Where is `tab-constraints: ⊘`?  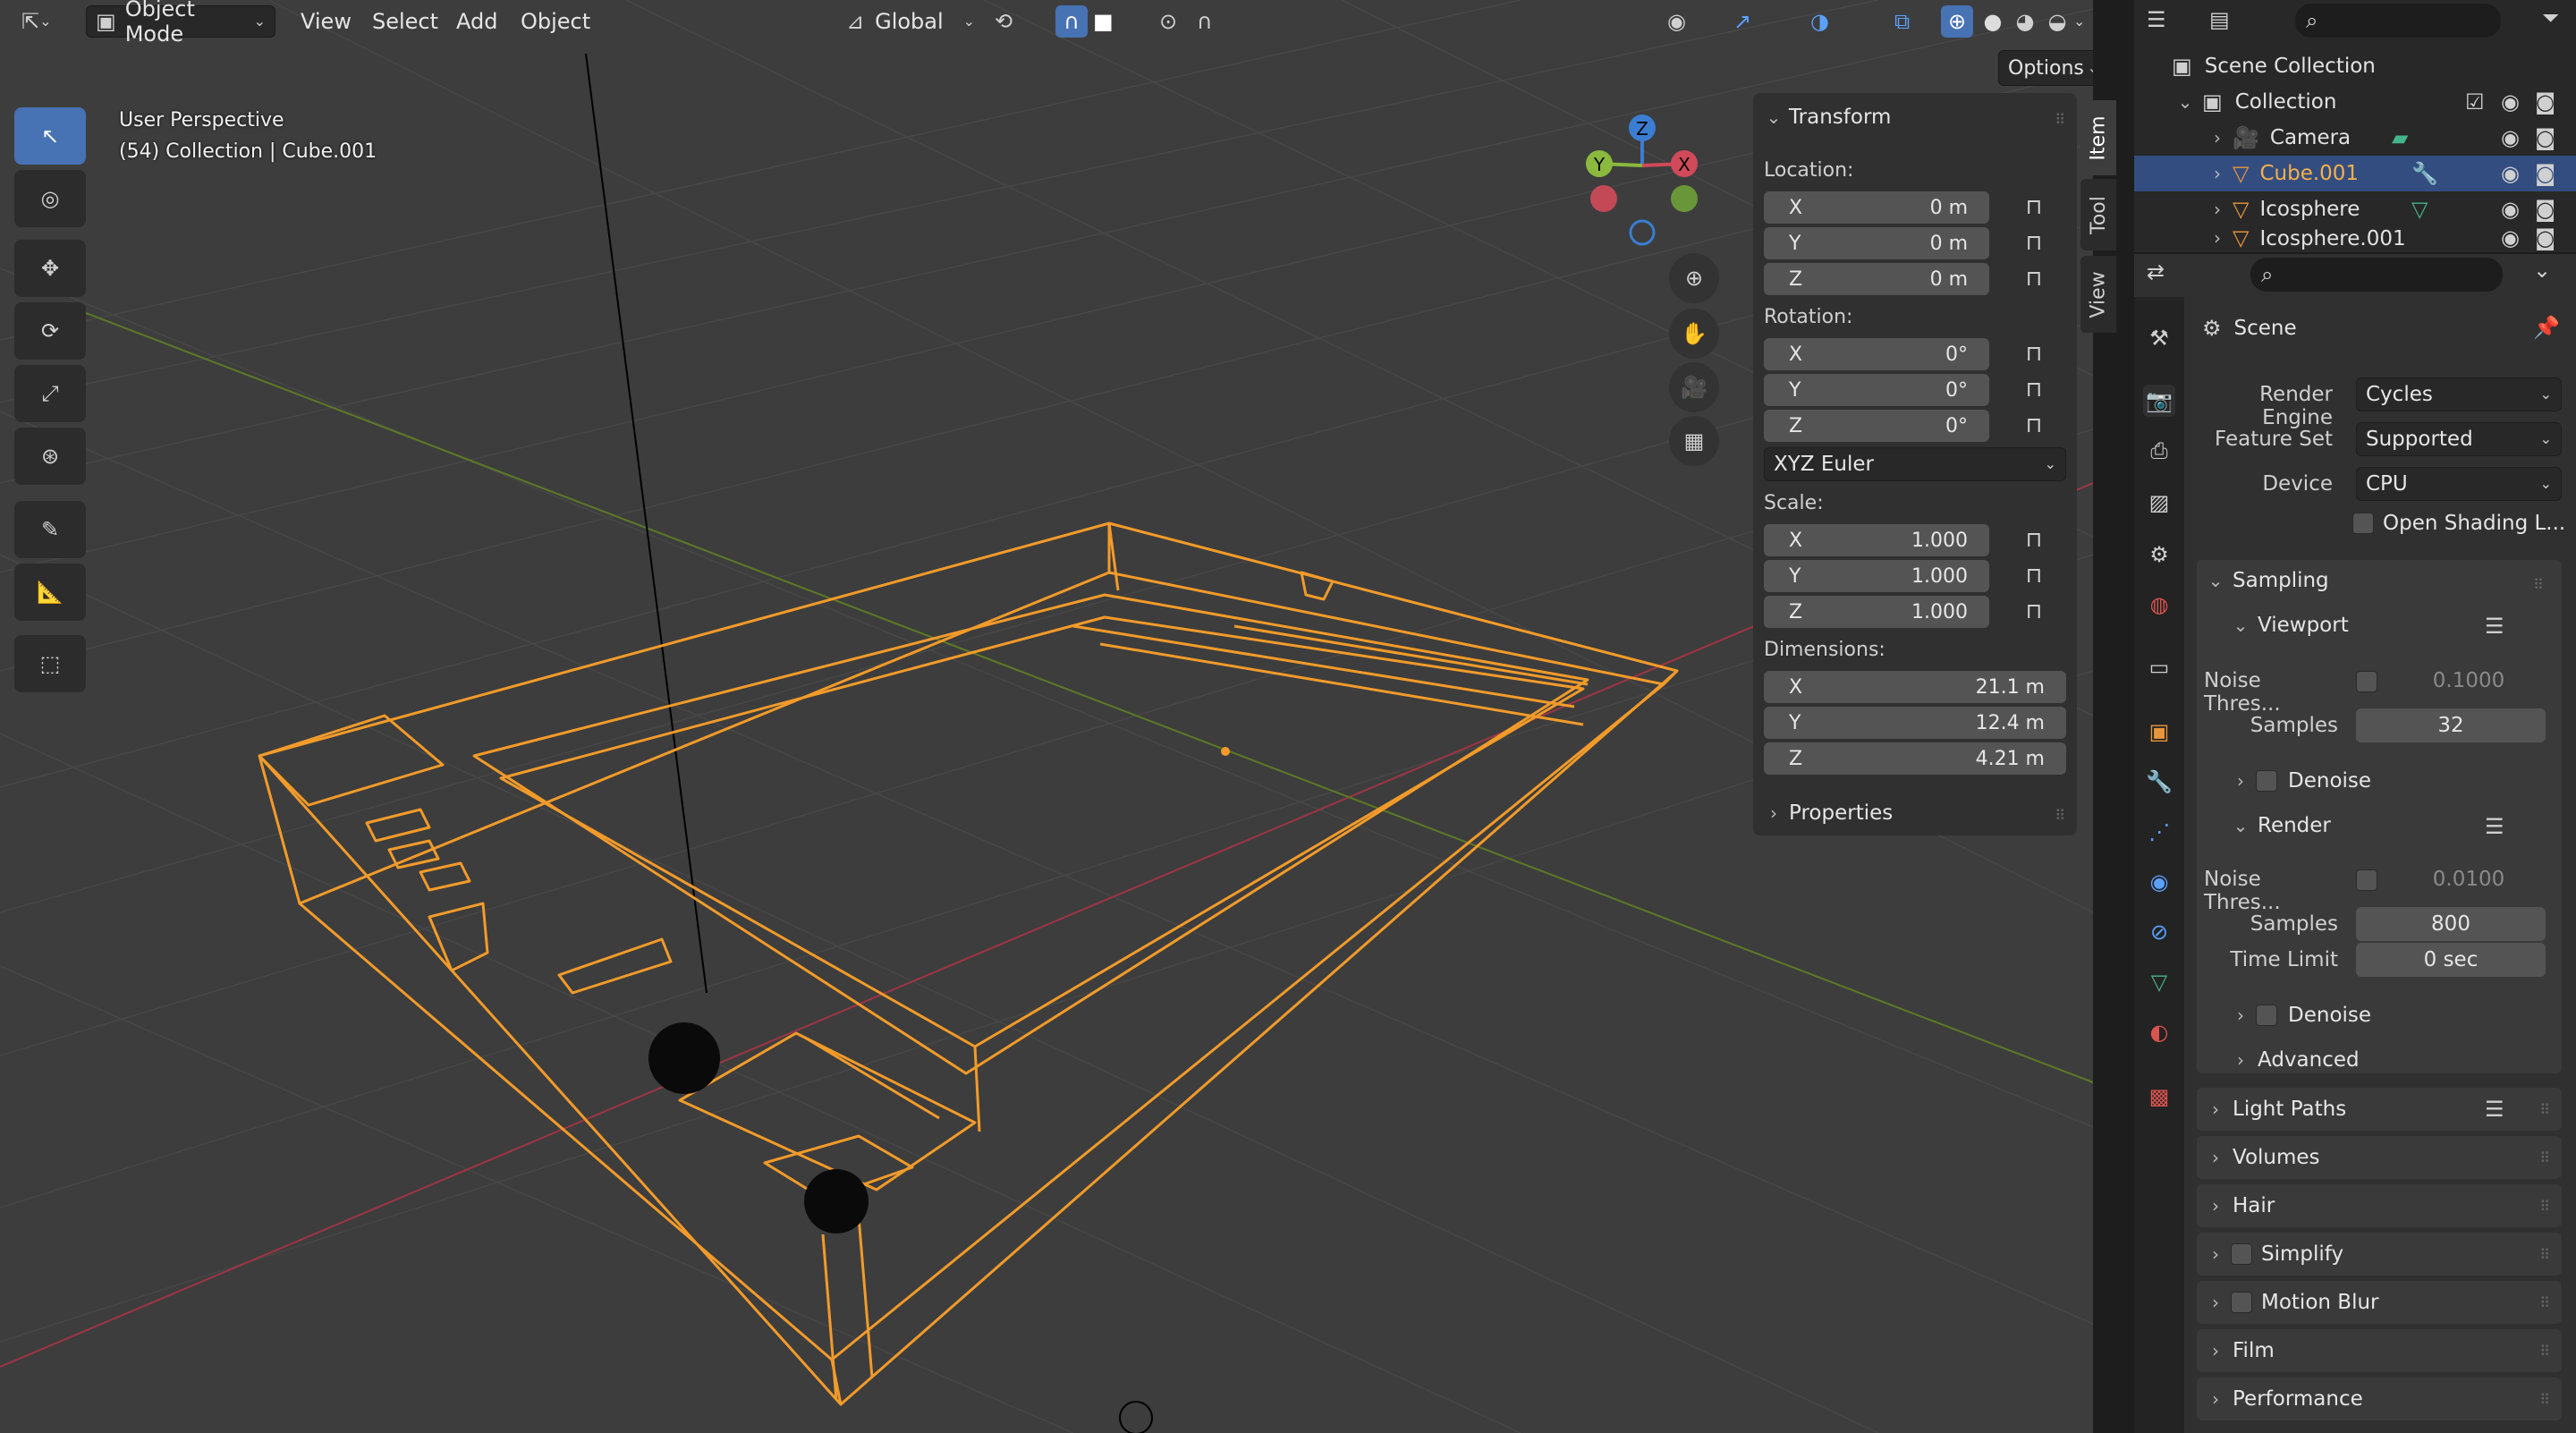
tab-constraints: ⊘ is located at coordinates (2159, 932).